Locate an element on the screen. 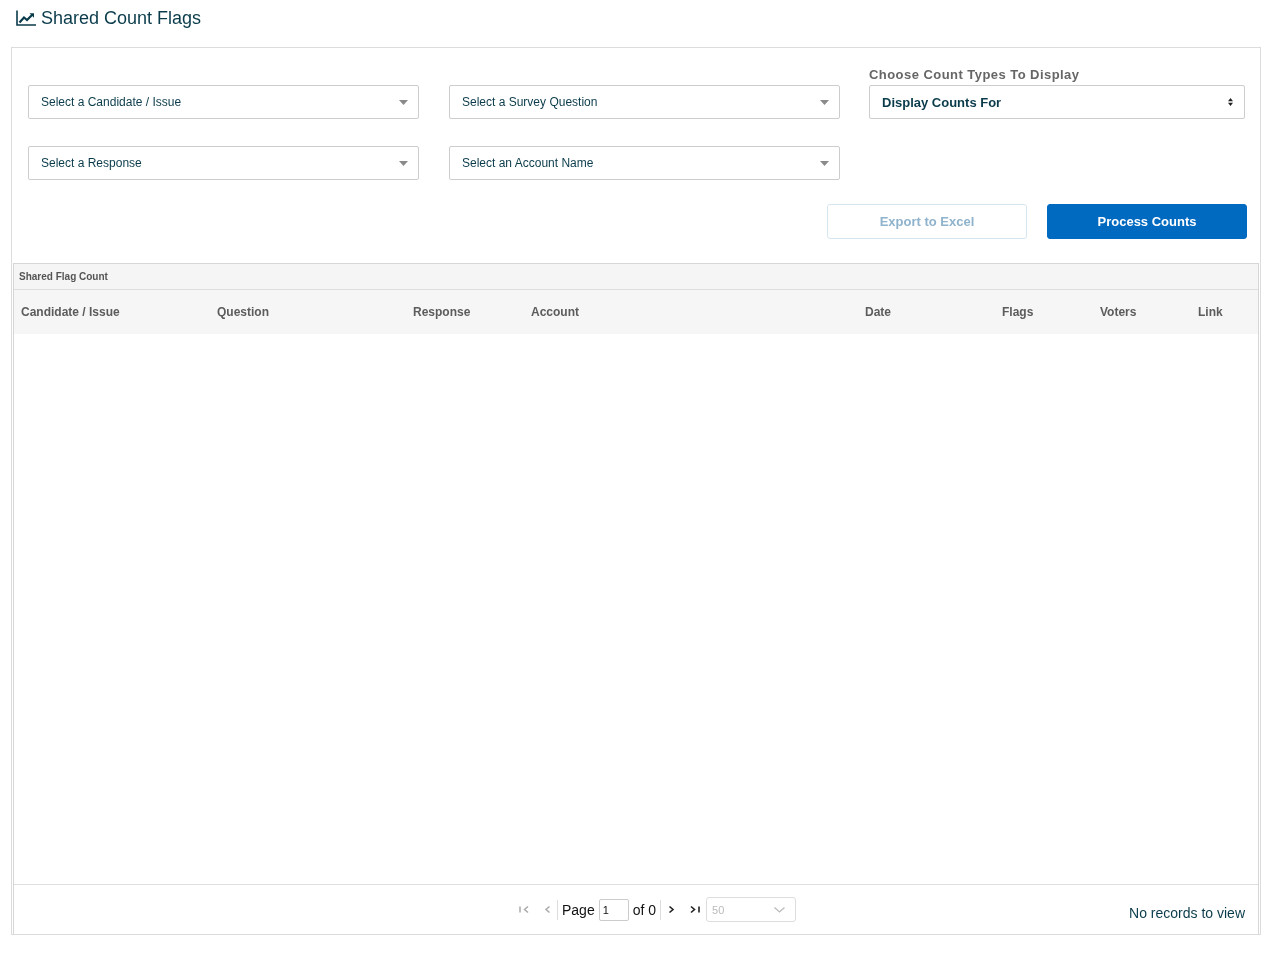 This screenshot has width=1282, height=954. column-header: Response is located at coordinates (442, 312).